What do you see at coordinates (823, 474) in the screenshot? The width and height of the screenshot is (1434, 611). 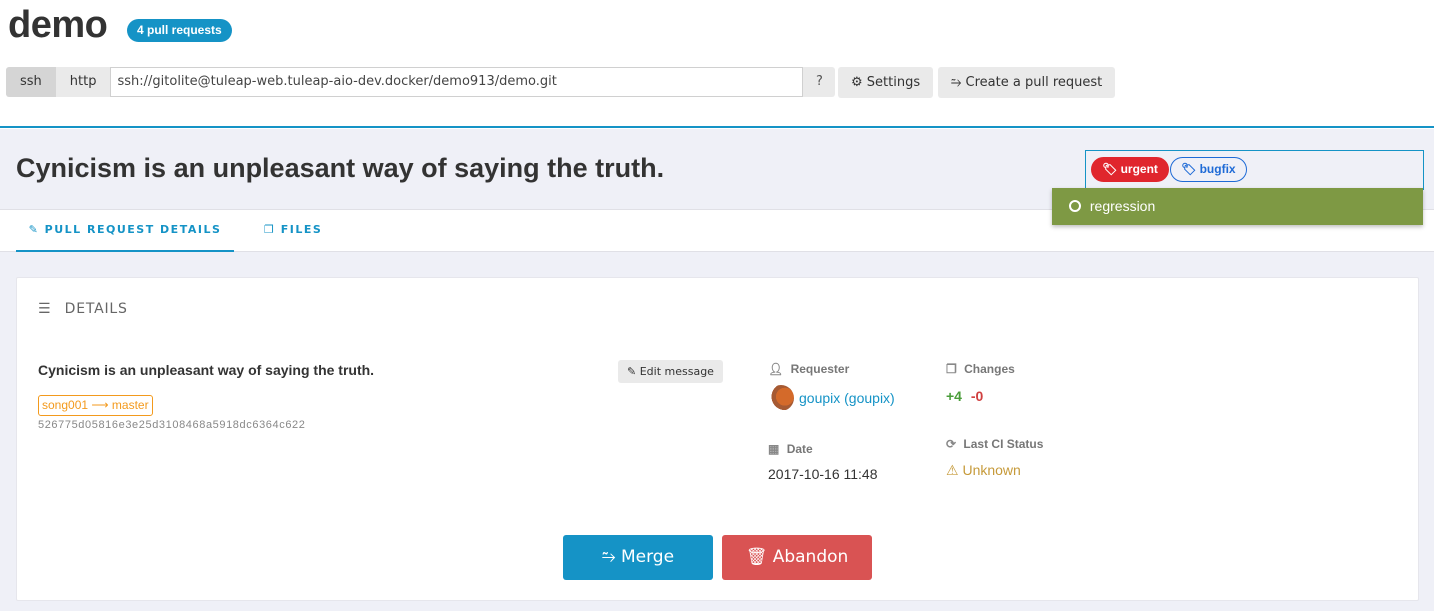 I see `date-value: 2017-10-16 11:48` at bounding box center [823, 474].